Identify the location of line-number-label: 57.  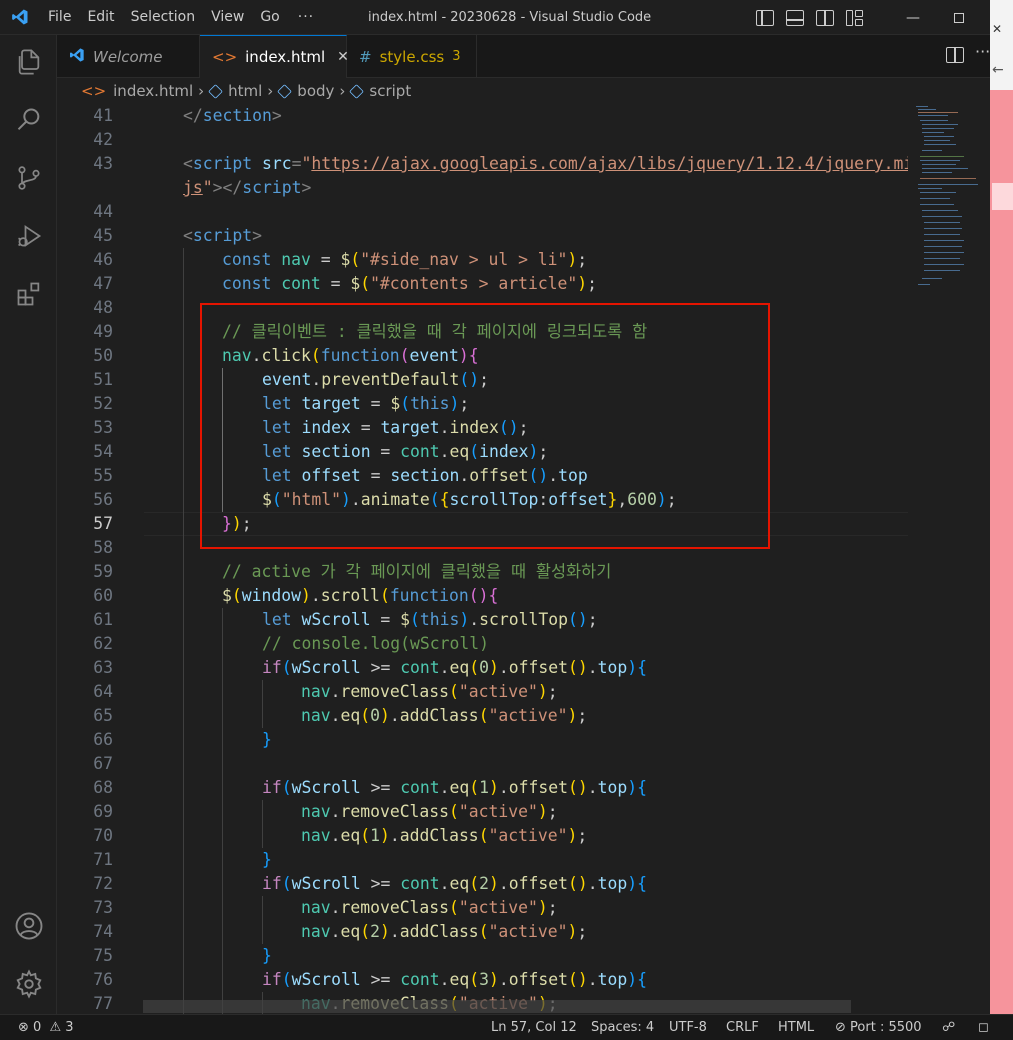
(103, 523).